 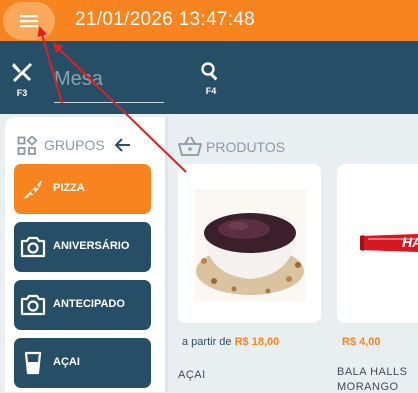 What do you see at coordinates (27, 145) in the screenshot?
I see `grid-icon` at bounding box center [27, 145].